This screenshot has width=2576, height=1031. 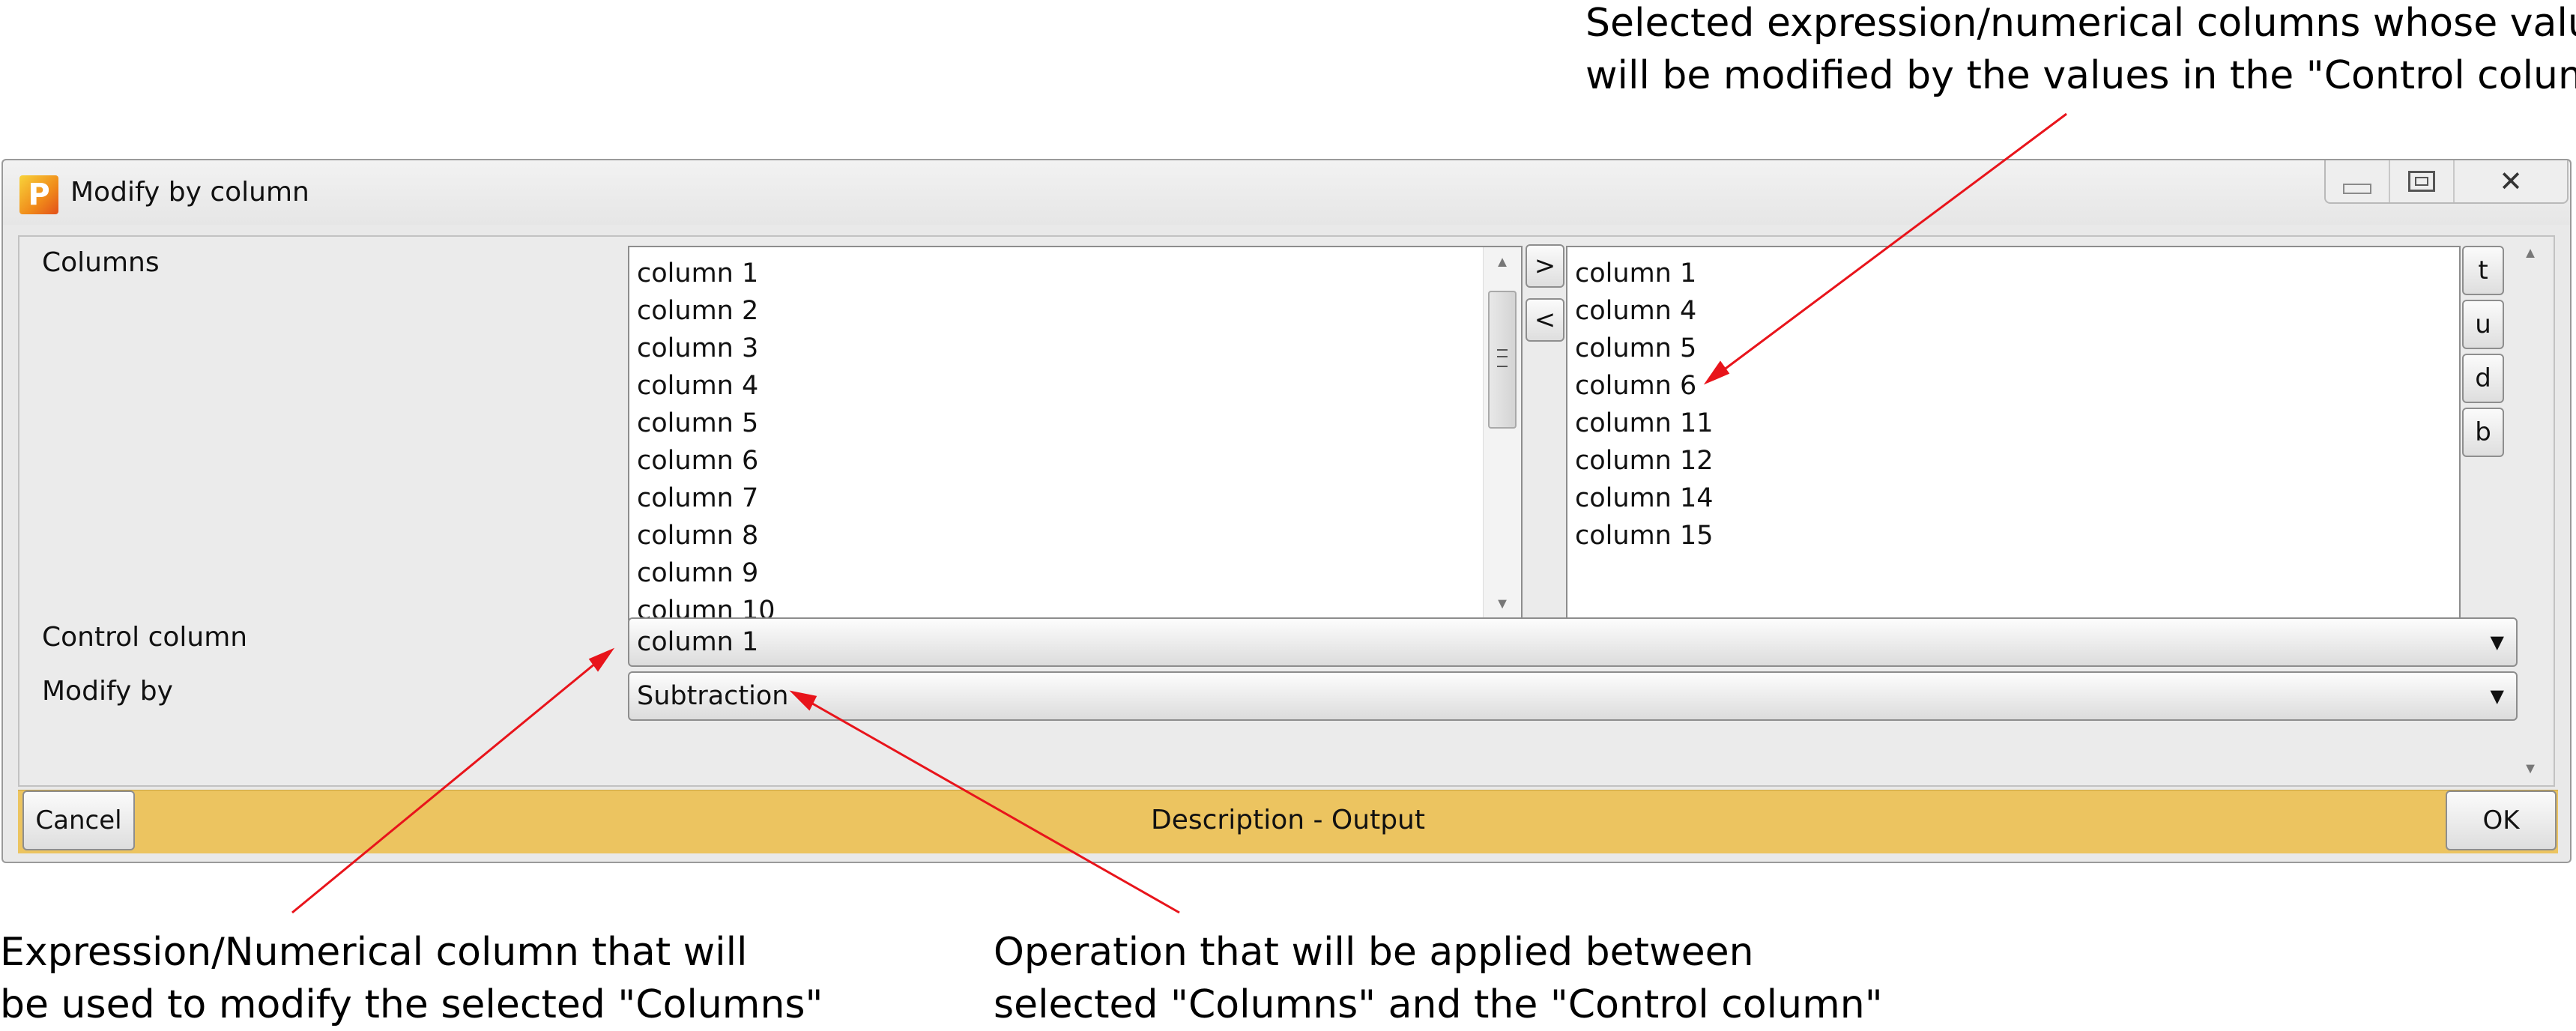 I want to click on modify-by-value: Subtraction, so click(x=713, y=696).